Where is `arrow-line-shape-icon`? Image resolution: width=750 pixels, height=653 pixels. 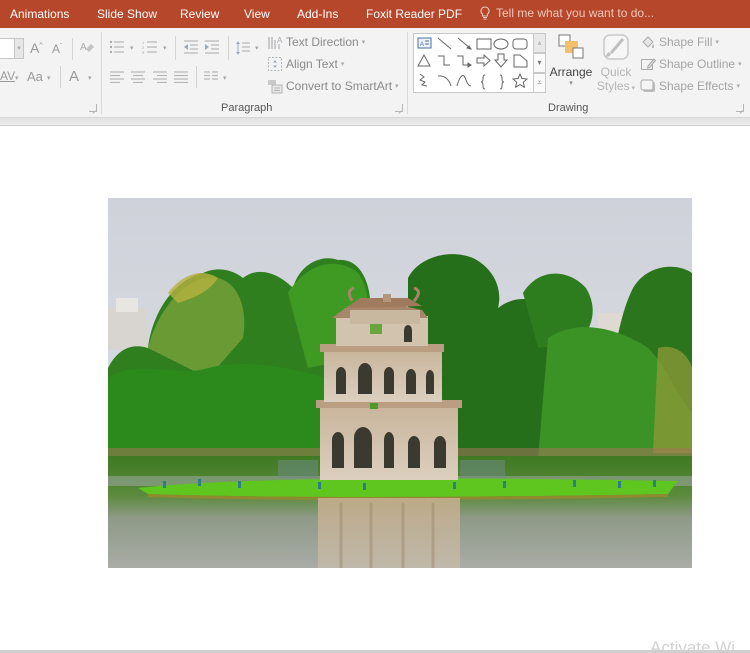 arrow-line-shape-icon is located at coordinates (465, 43).